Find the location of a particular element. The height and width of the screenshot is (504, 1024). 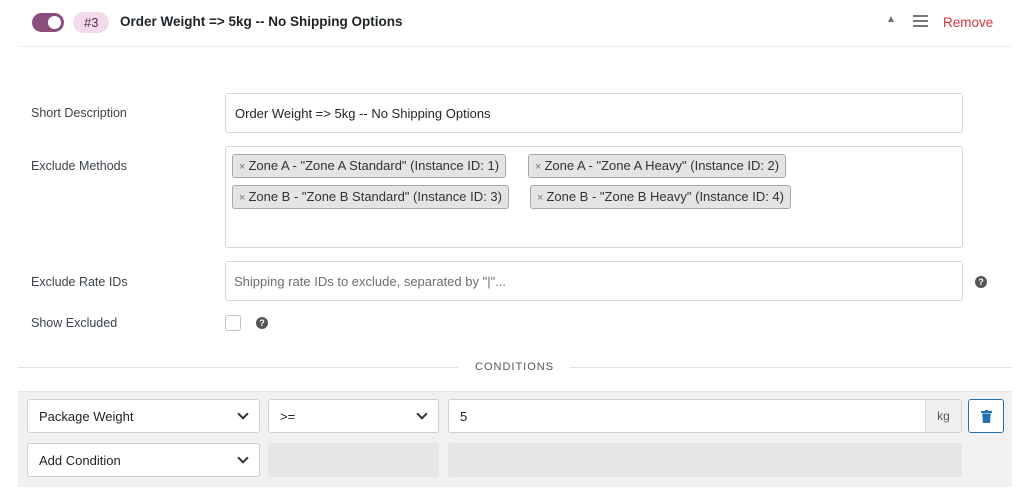

add-condition-label: Add Condition is located at coordinates (80, 460).